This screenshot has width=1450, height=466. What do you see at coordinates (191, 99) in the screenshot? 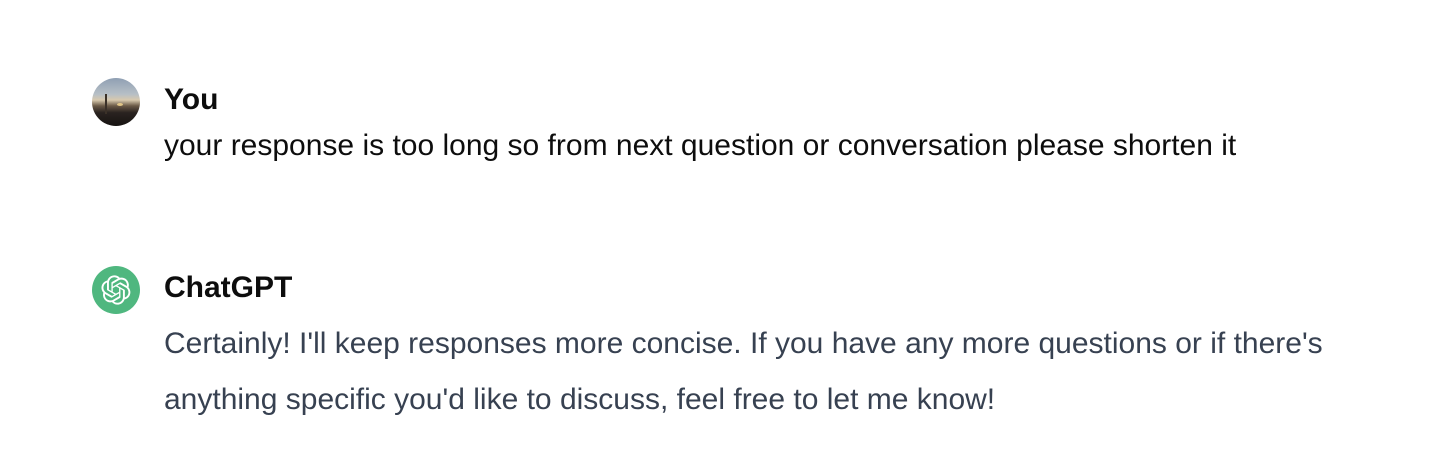
I see `user-author-name: You` at bounding box center [191, 99].